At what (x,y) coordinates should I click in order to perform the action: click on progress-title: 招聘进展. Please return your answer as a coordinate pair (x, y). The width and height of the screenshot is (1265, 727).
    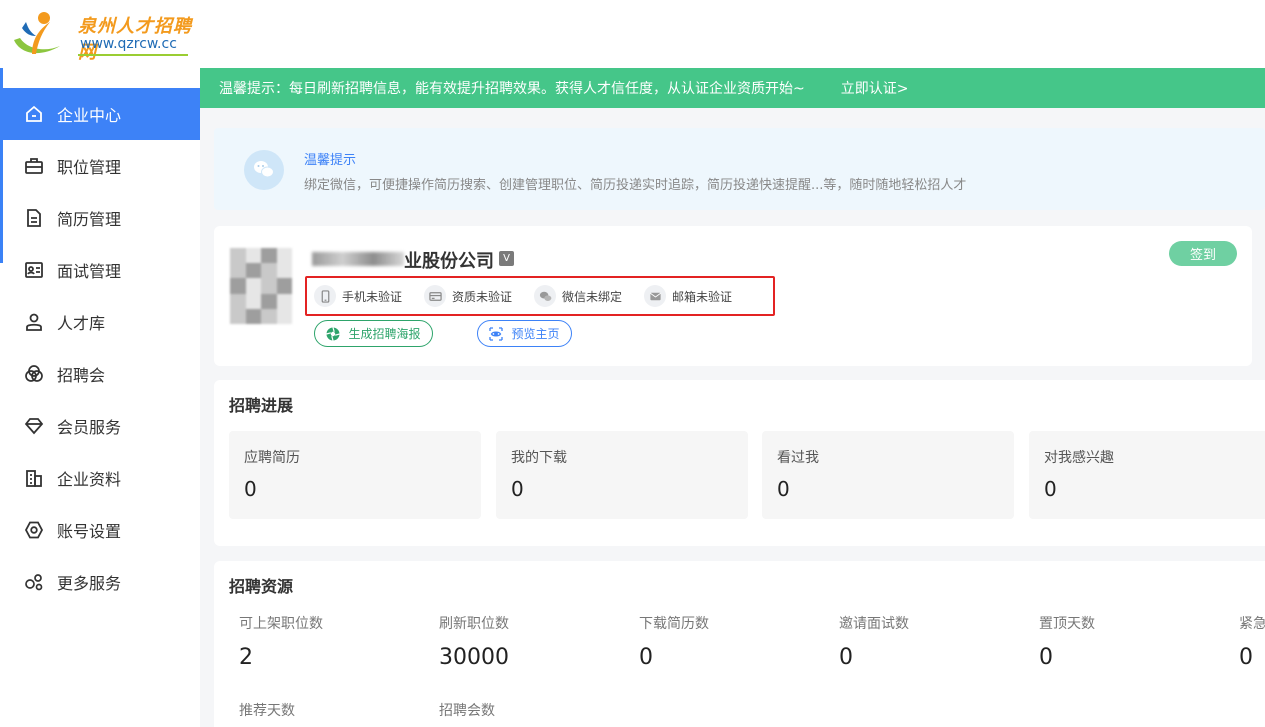
    Looking at the image, I should click on (261, 405).